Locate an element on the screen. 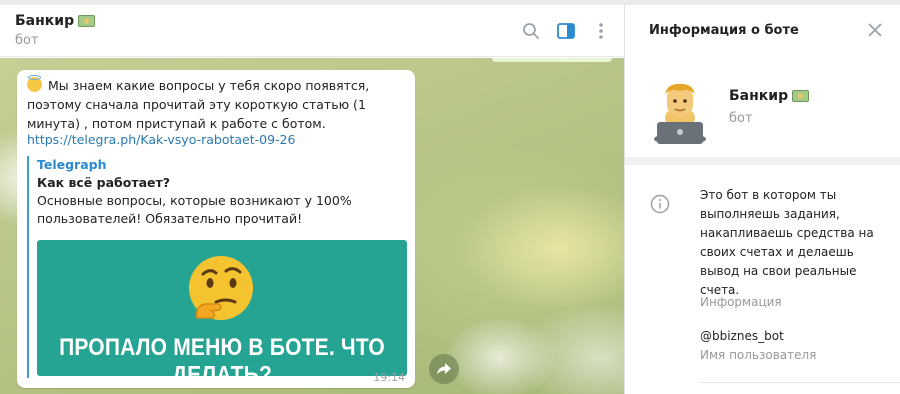 This screenshot has height=394, width=900. chat-title: Банкир is located at coordinates (44, 21).